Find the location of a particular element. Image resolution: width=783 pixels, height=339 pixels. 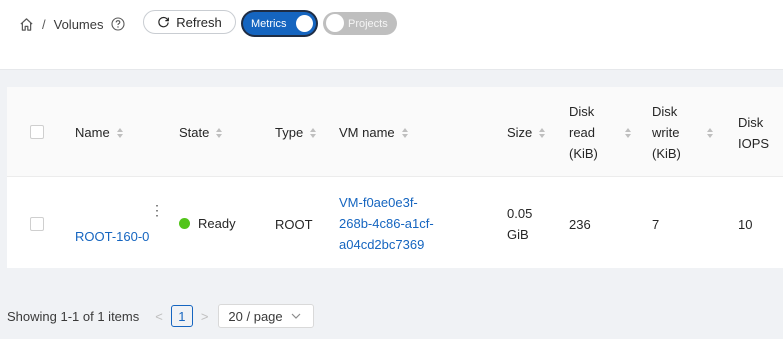

prev-page-icon: < is located at coordinates (159, 316).